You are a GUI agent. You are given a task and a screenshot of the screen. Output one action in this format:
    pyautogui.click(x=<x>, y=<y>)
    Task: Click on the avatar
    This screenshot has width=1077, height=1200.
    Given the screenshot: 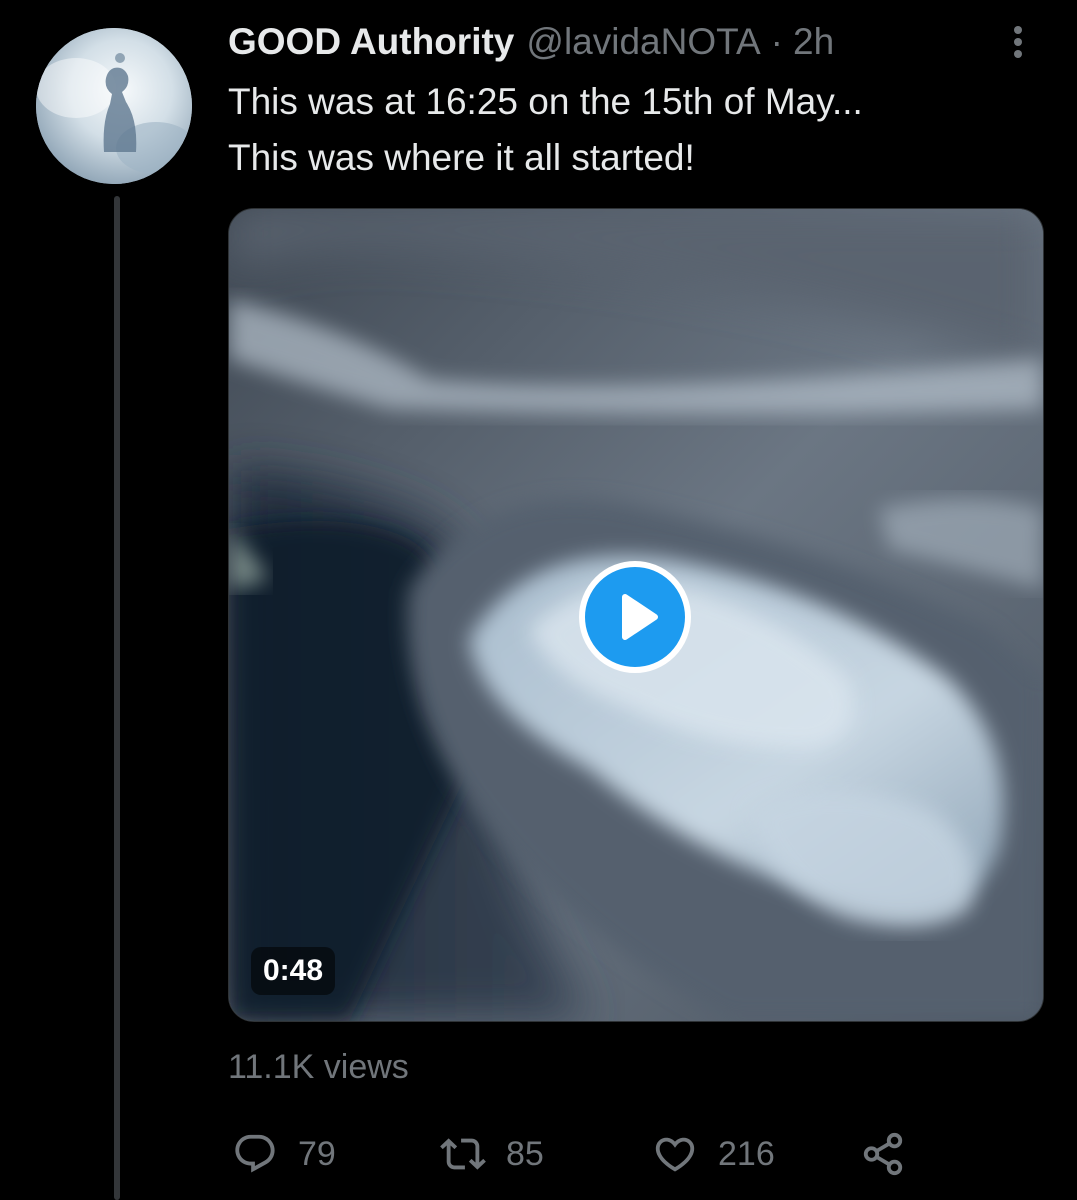 What is the action you would take?
    pyautogui.click(x=114, y=106)
    